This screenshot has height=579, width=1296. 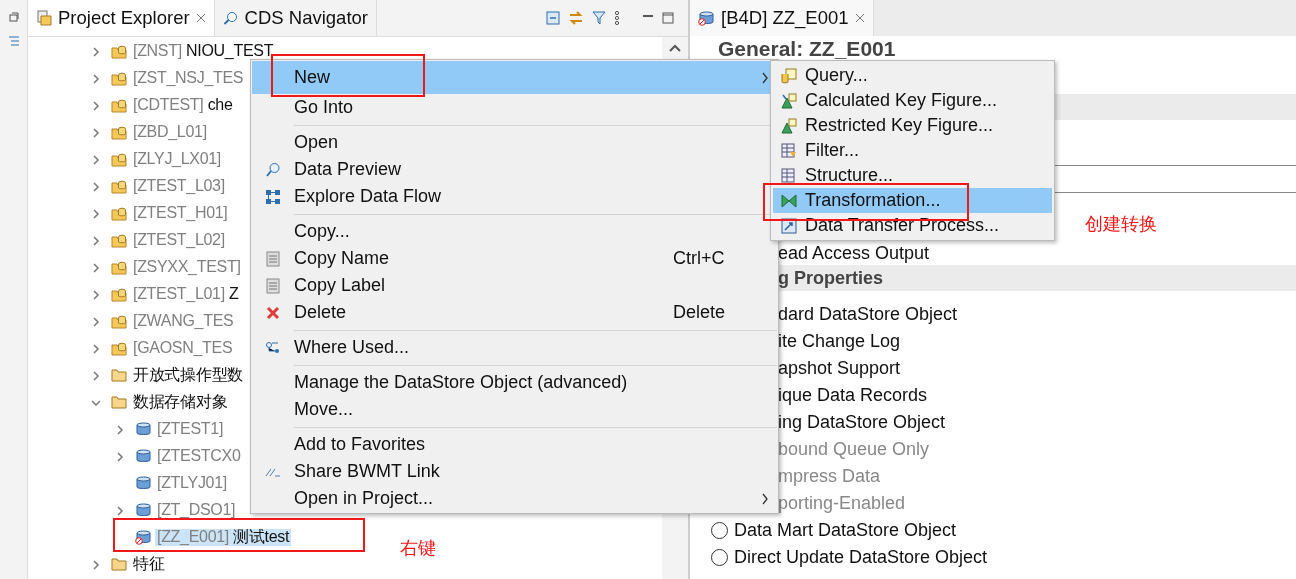 What do you see at coordinates (183, 105) in the screenshot?
I see `tree-item: [CDTEST] che` at bounding box center [183, 105].